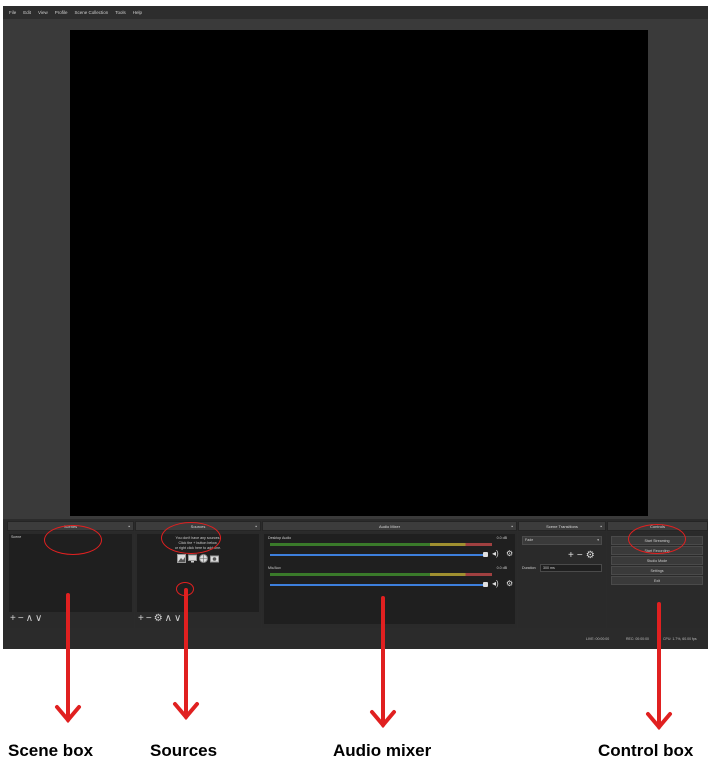  I want to click on label-control-box: Control box, so click(646, 750).